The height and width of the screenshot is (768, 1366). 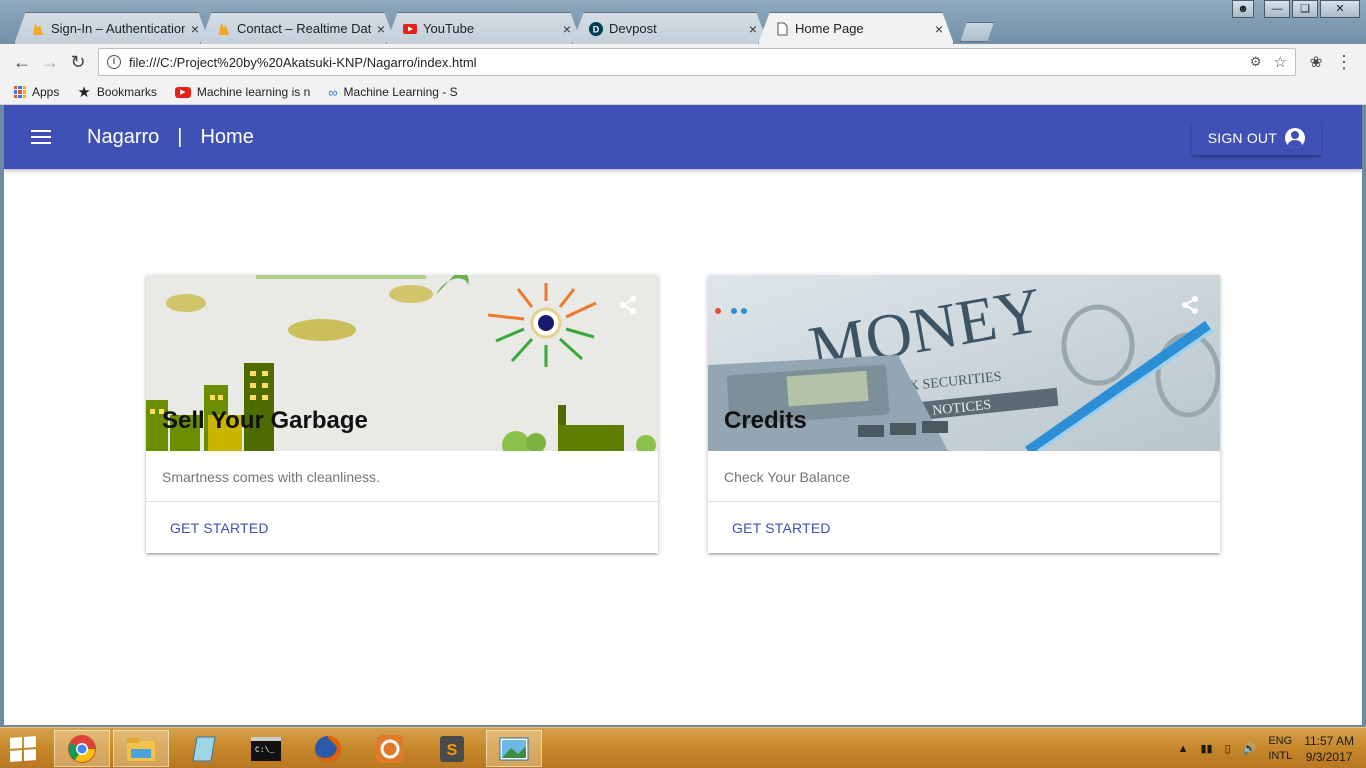 I want to click on tab-title: Home Page, so click(x=829, y=28).